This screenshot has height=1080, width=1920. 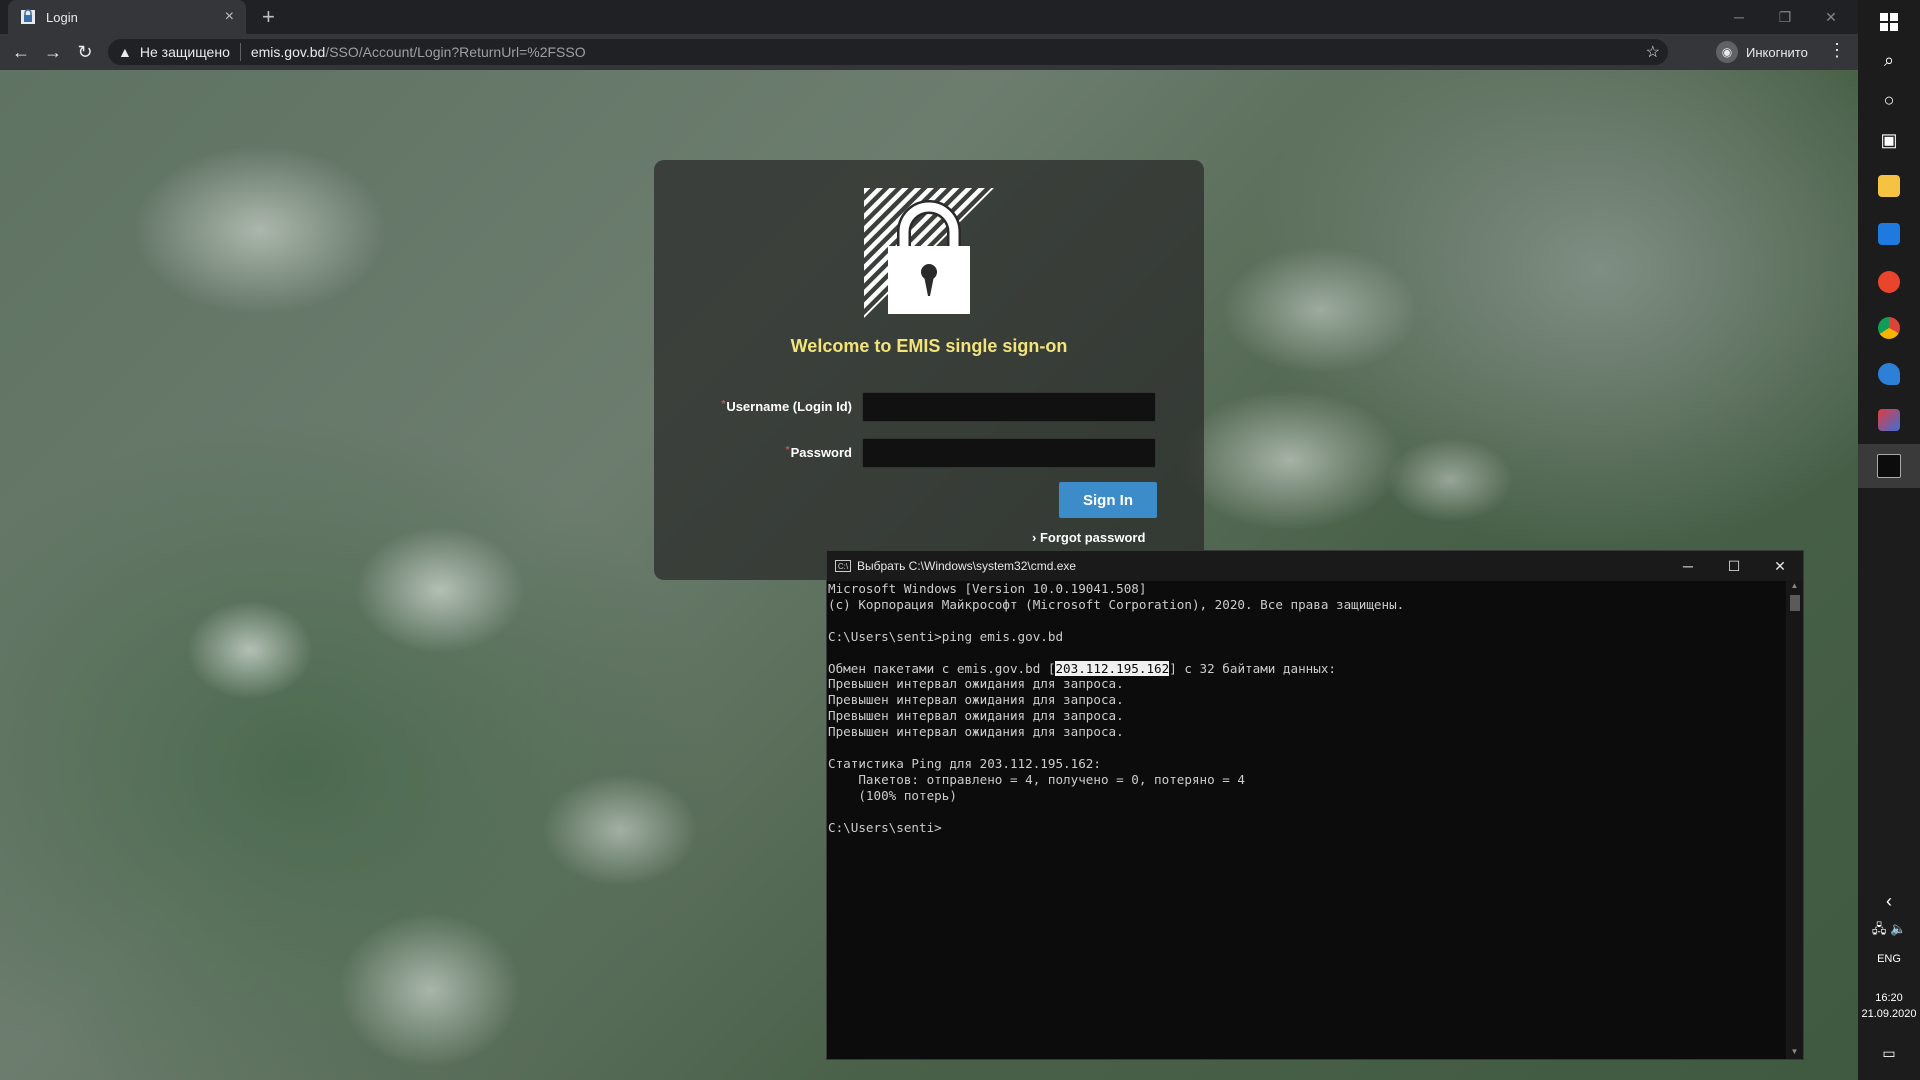 What do you see at coordinates (942, 668) in the screenshot?
I see `cmd-exchange-prefix: Обмен пакетами с emis.gov.bd [` at bounding box center [942, 668].